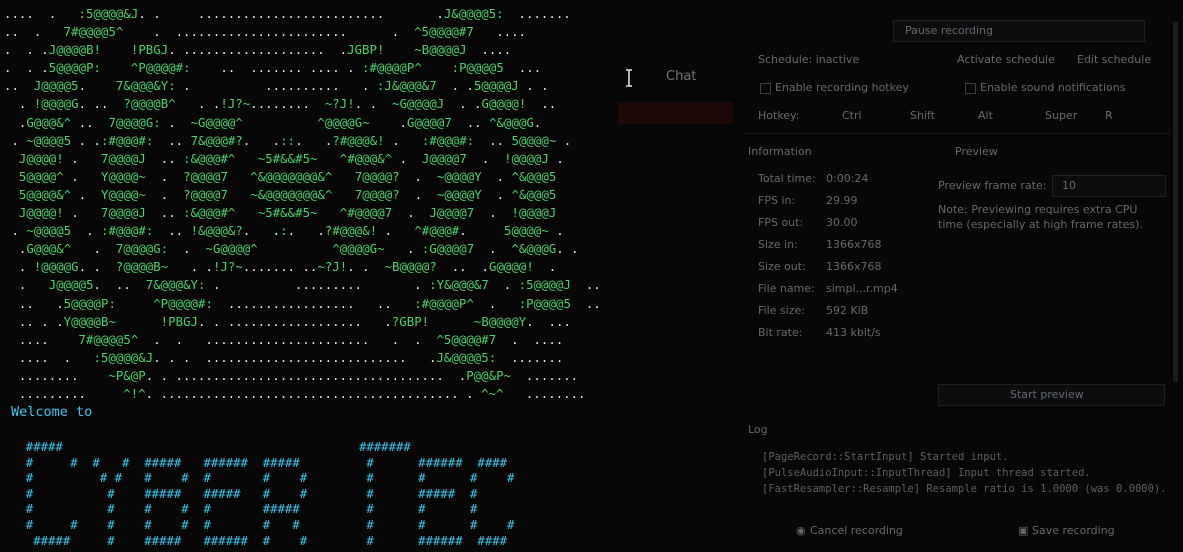 Image resolution: width=1183 pixels, height=552 pixels. What do you see at coordinates (842, 87) in the screenshot?
I see `enable-hotkey-label: Enable recording hotkey` at bounding box center [842, 87].